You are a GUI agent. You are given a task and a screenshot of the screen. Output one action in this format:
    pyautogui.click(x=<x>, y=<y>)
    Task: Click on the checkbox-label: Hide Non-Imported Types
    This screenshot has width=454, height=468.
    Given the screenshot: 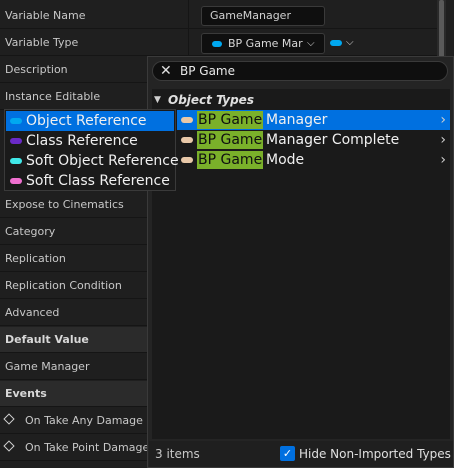 What is the action you would take?
    pyautogui.click(x=375, y=454)
    